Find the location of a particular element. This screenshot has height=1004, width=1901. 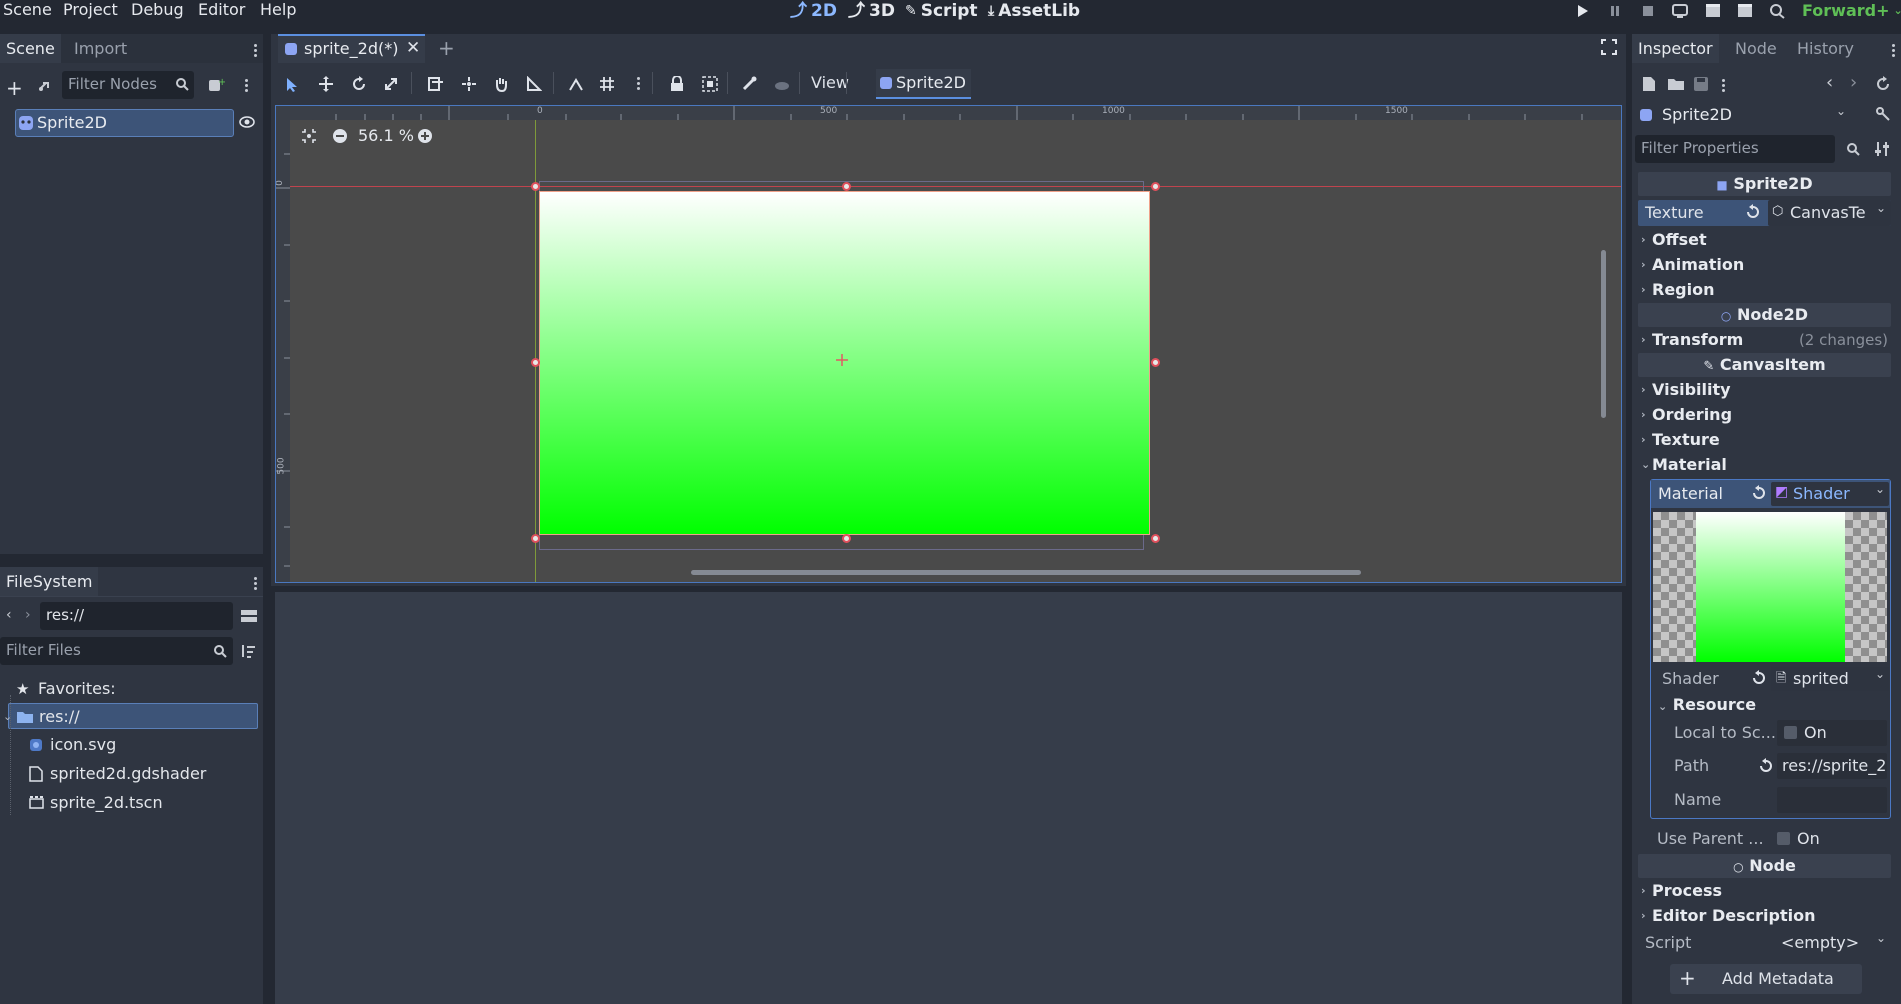

snap-options-icon is located at coordinates (640, 83).